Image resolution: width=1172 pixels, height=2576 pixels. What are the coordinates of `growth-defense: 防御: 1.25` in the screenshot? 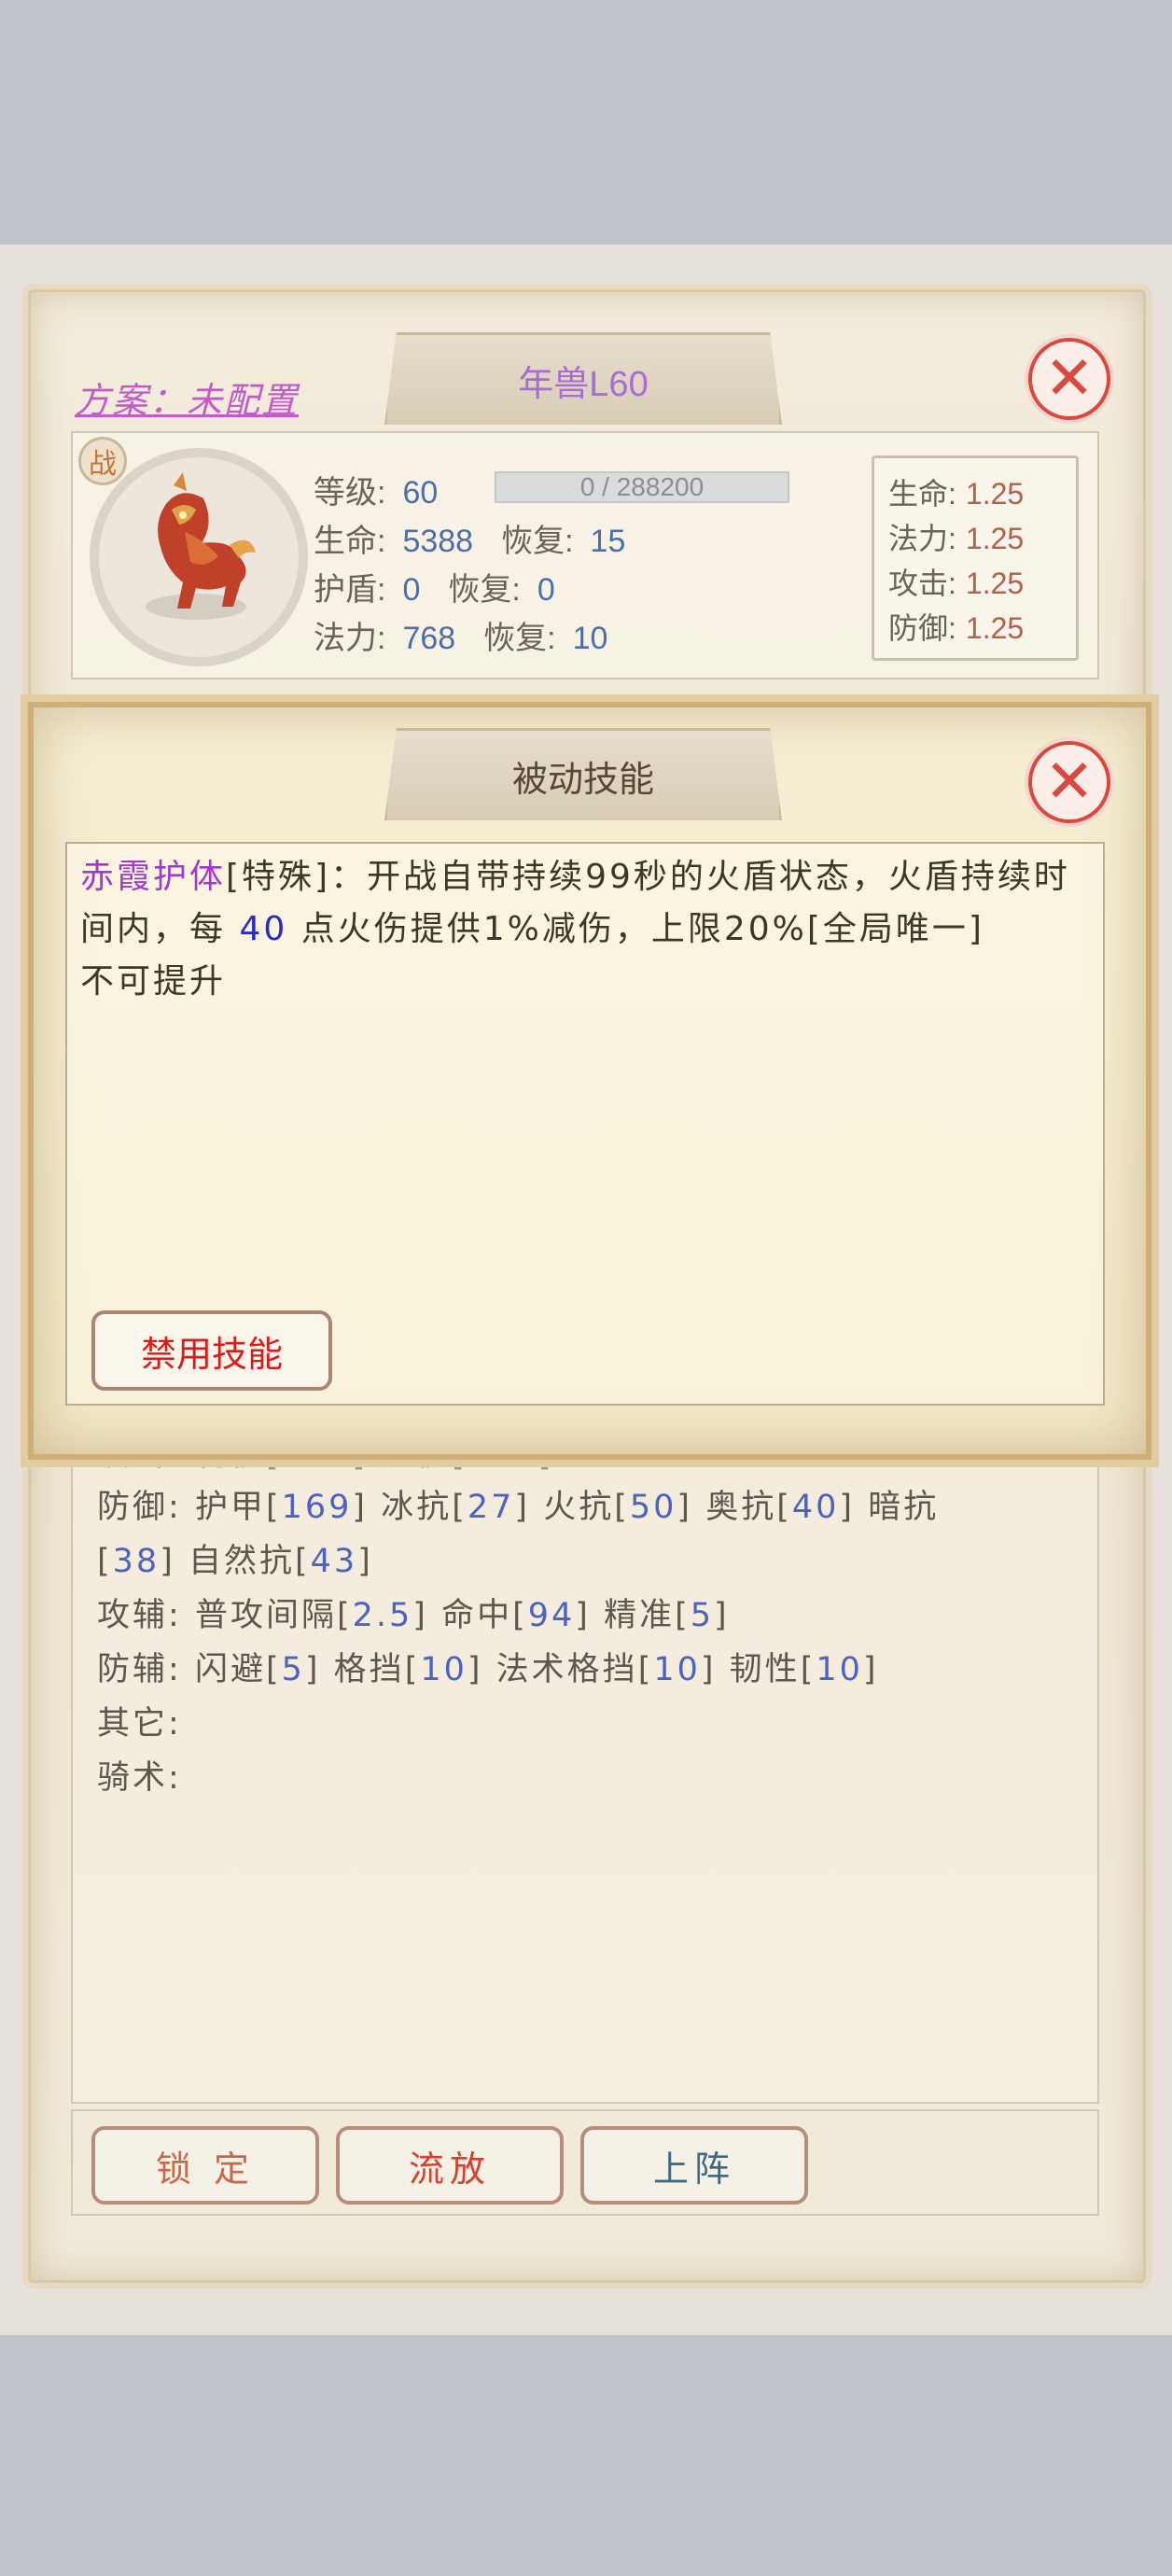 It's located at (956, 628).